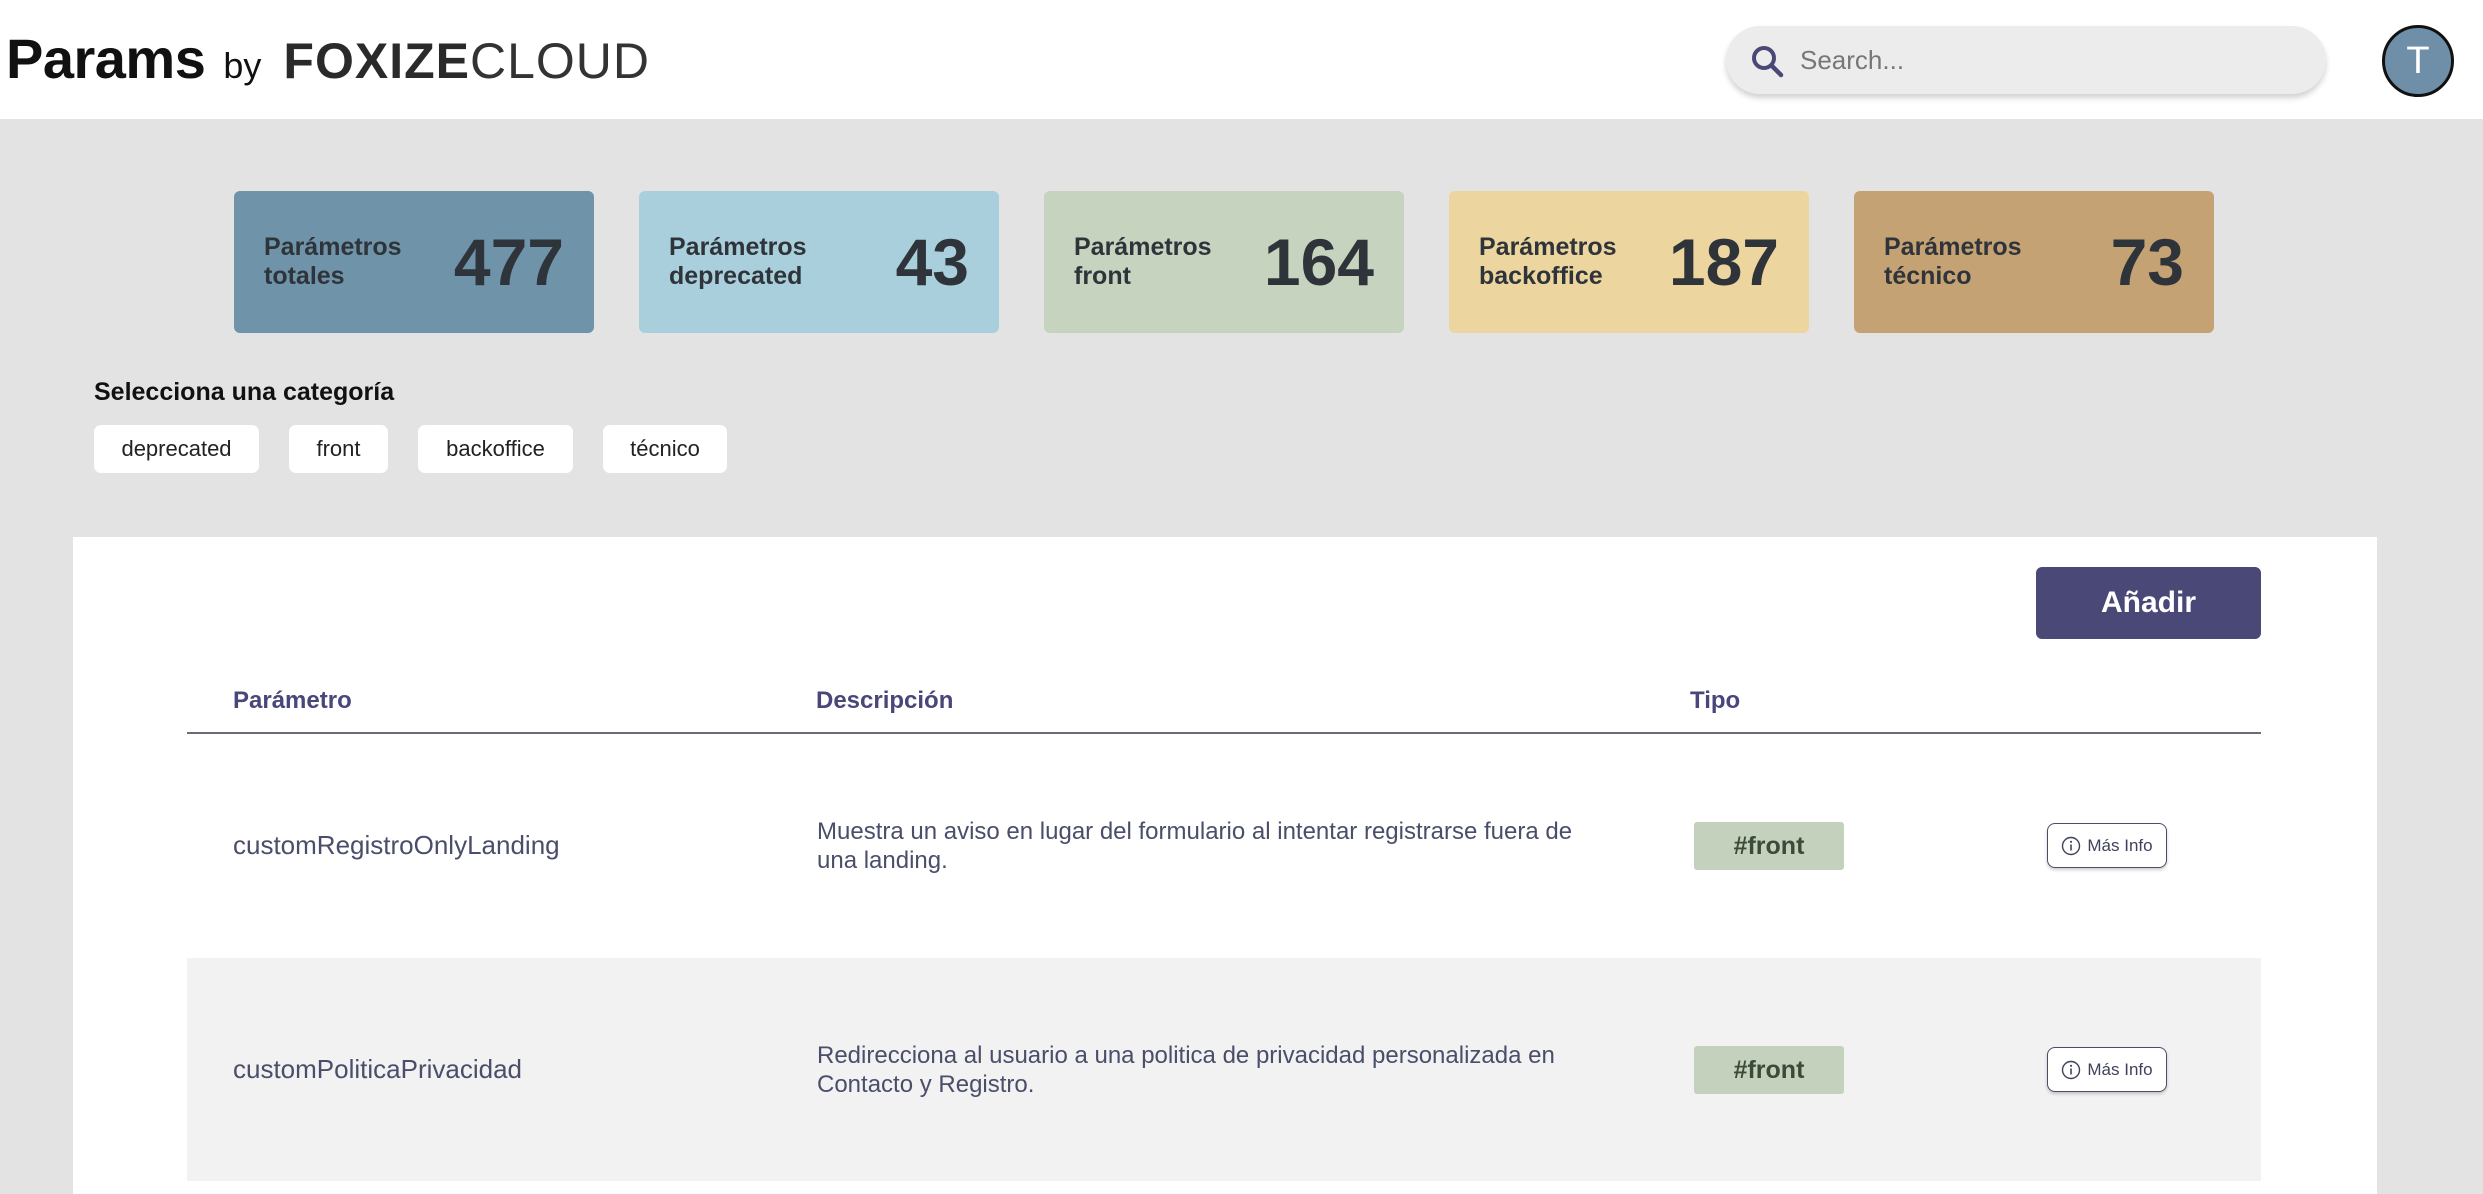 The image size is (2483, 1194). I want to click on stat-label: Parámetros front, so click(1143, 261).